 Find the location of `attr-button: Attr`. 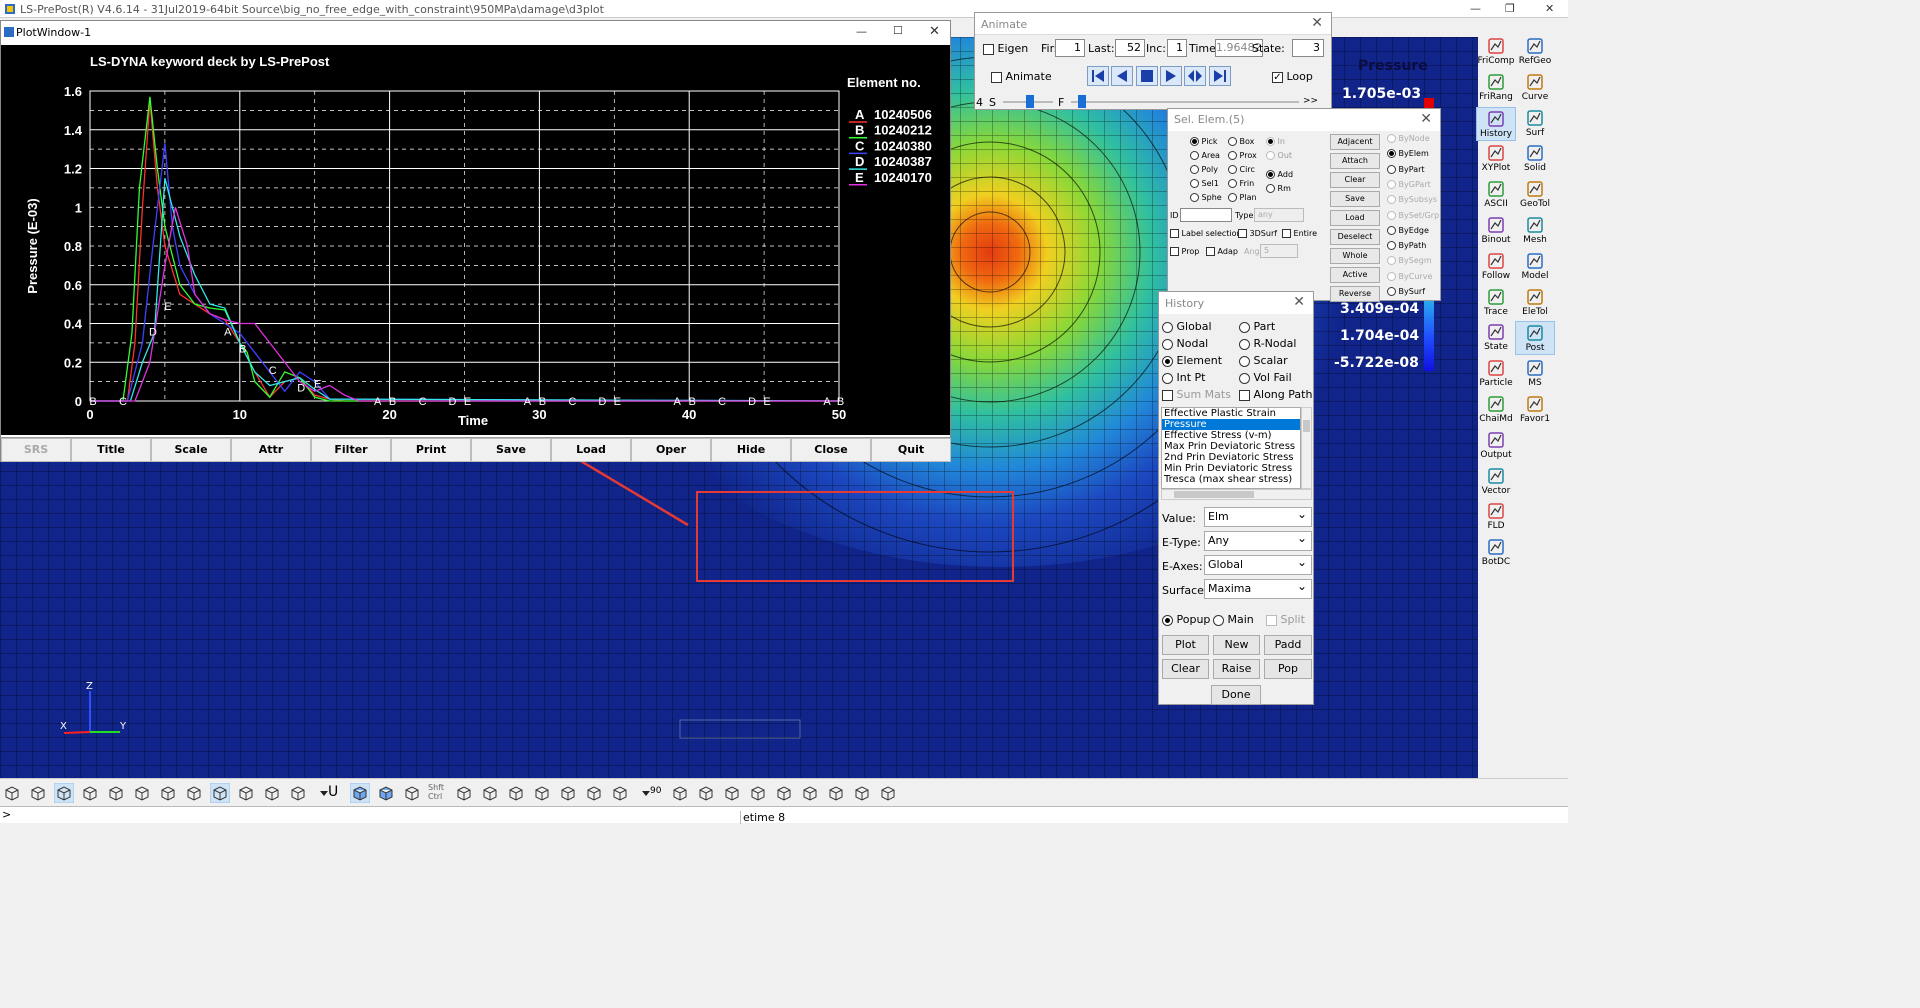

attr-button: Attr is located at coordinates (271, 450).